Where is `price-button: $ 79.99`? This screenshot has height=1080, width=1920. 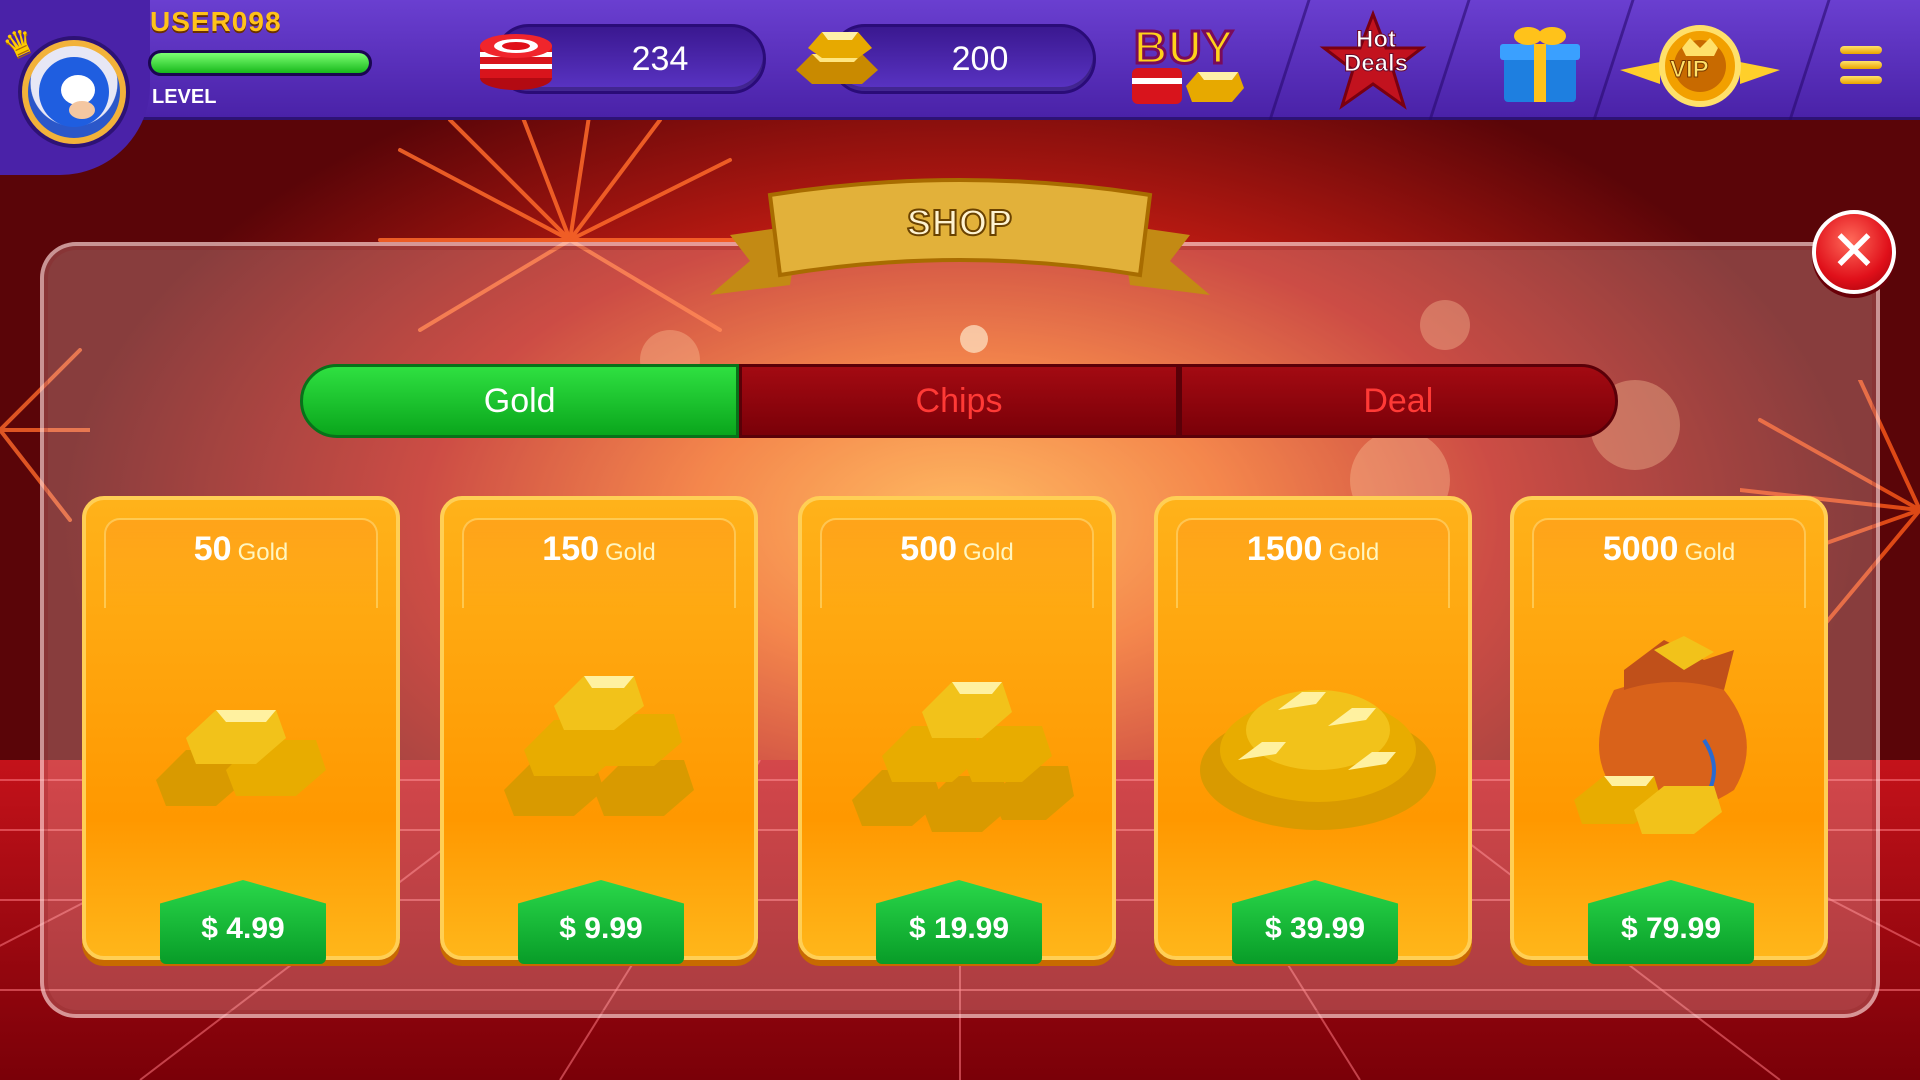 price-button: $ 79.99 is located at coordinates (1671, 922).